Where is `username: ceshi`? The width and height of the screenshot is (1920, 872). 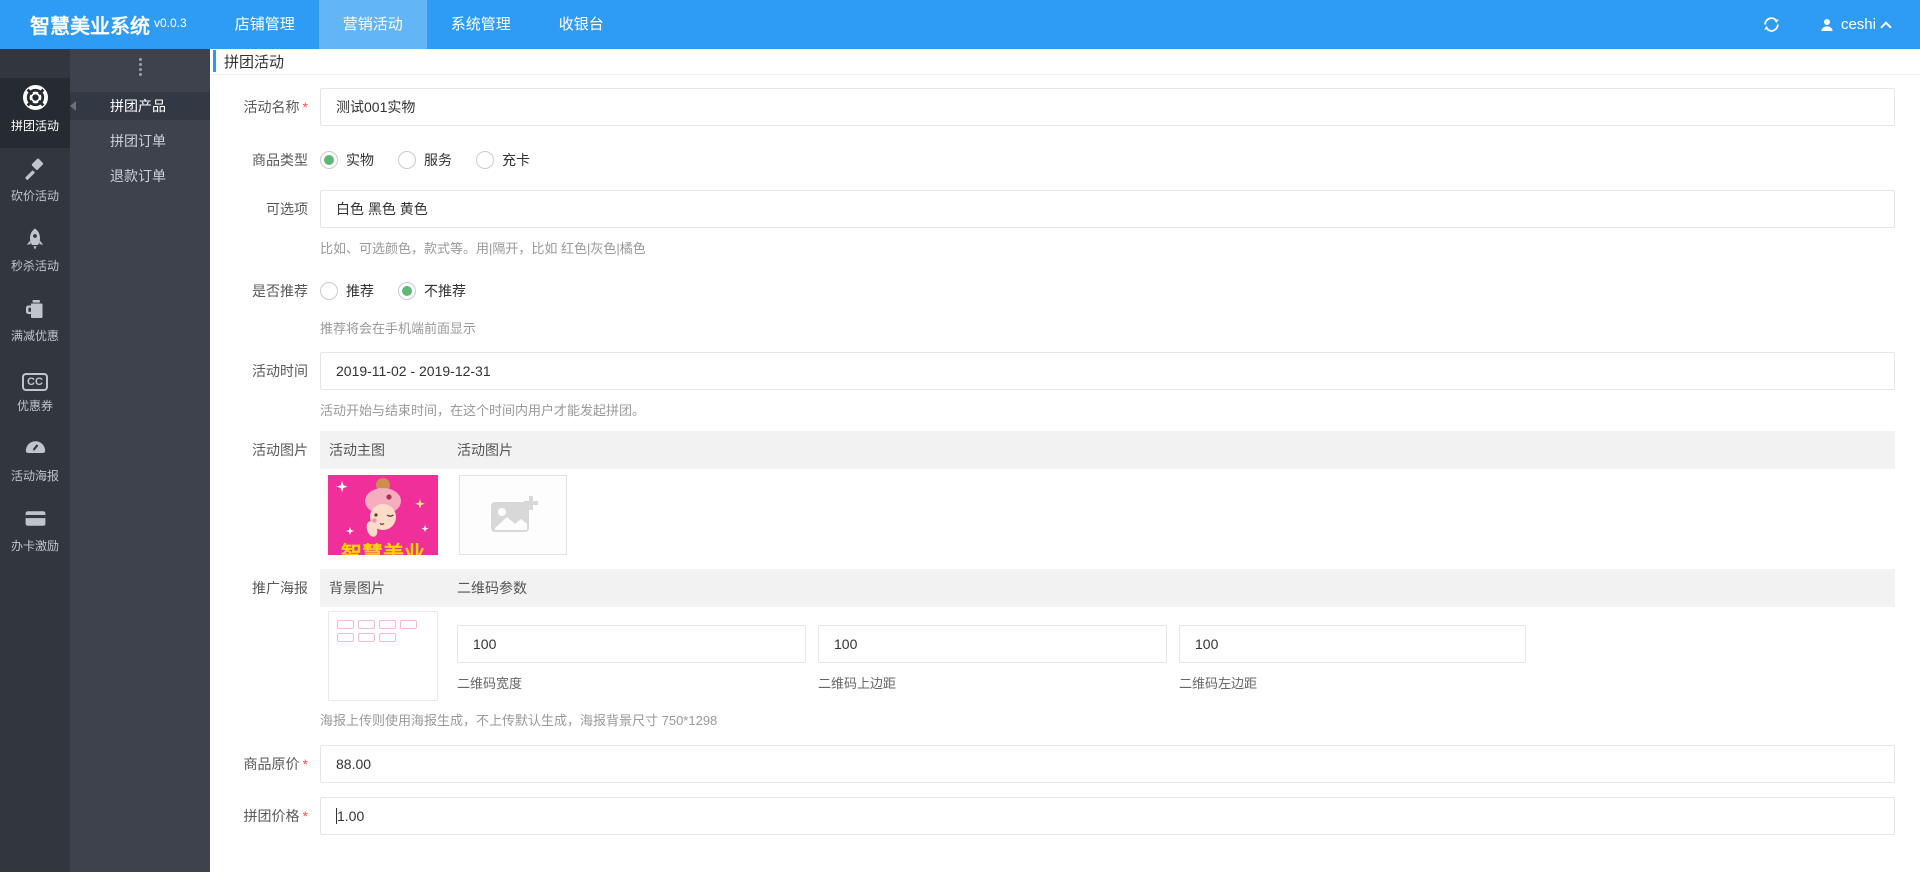 username: ceshi is located at coordinates (1858, 24).